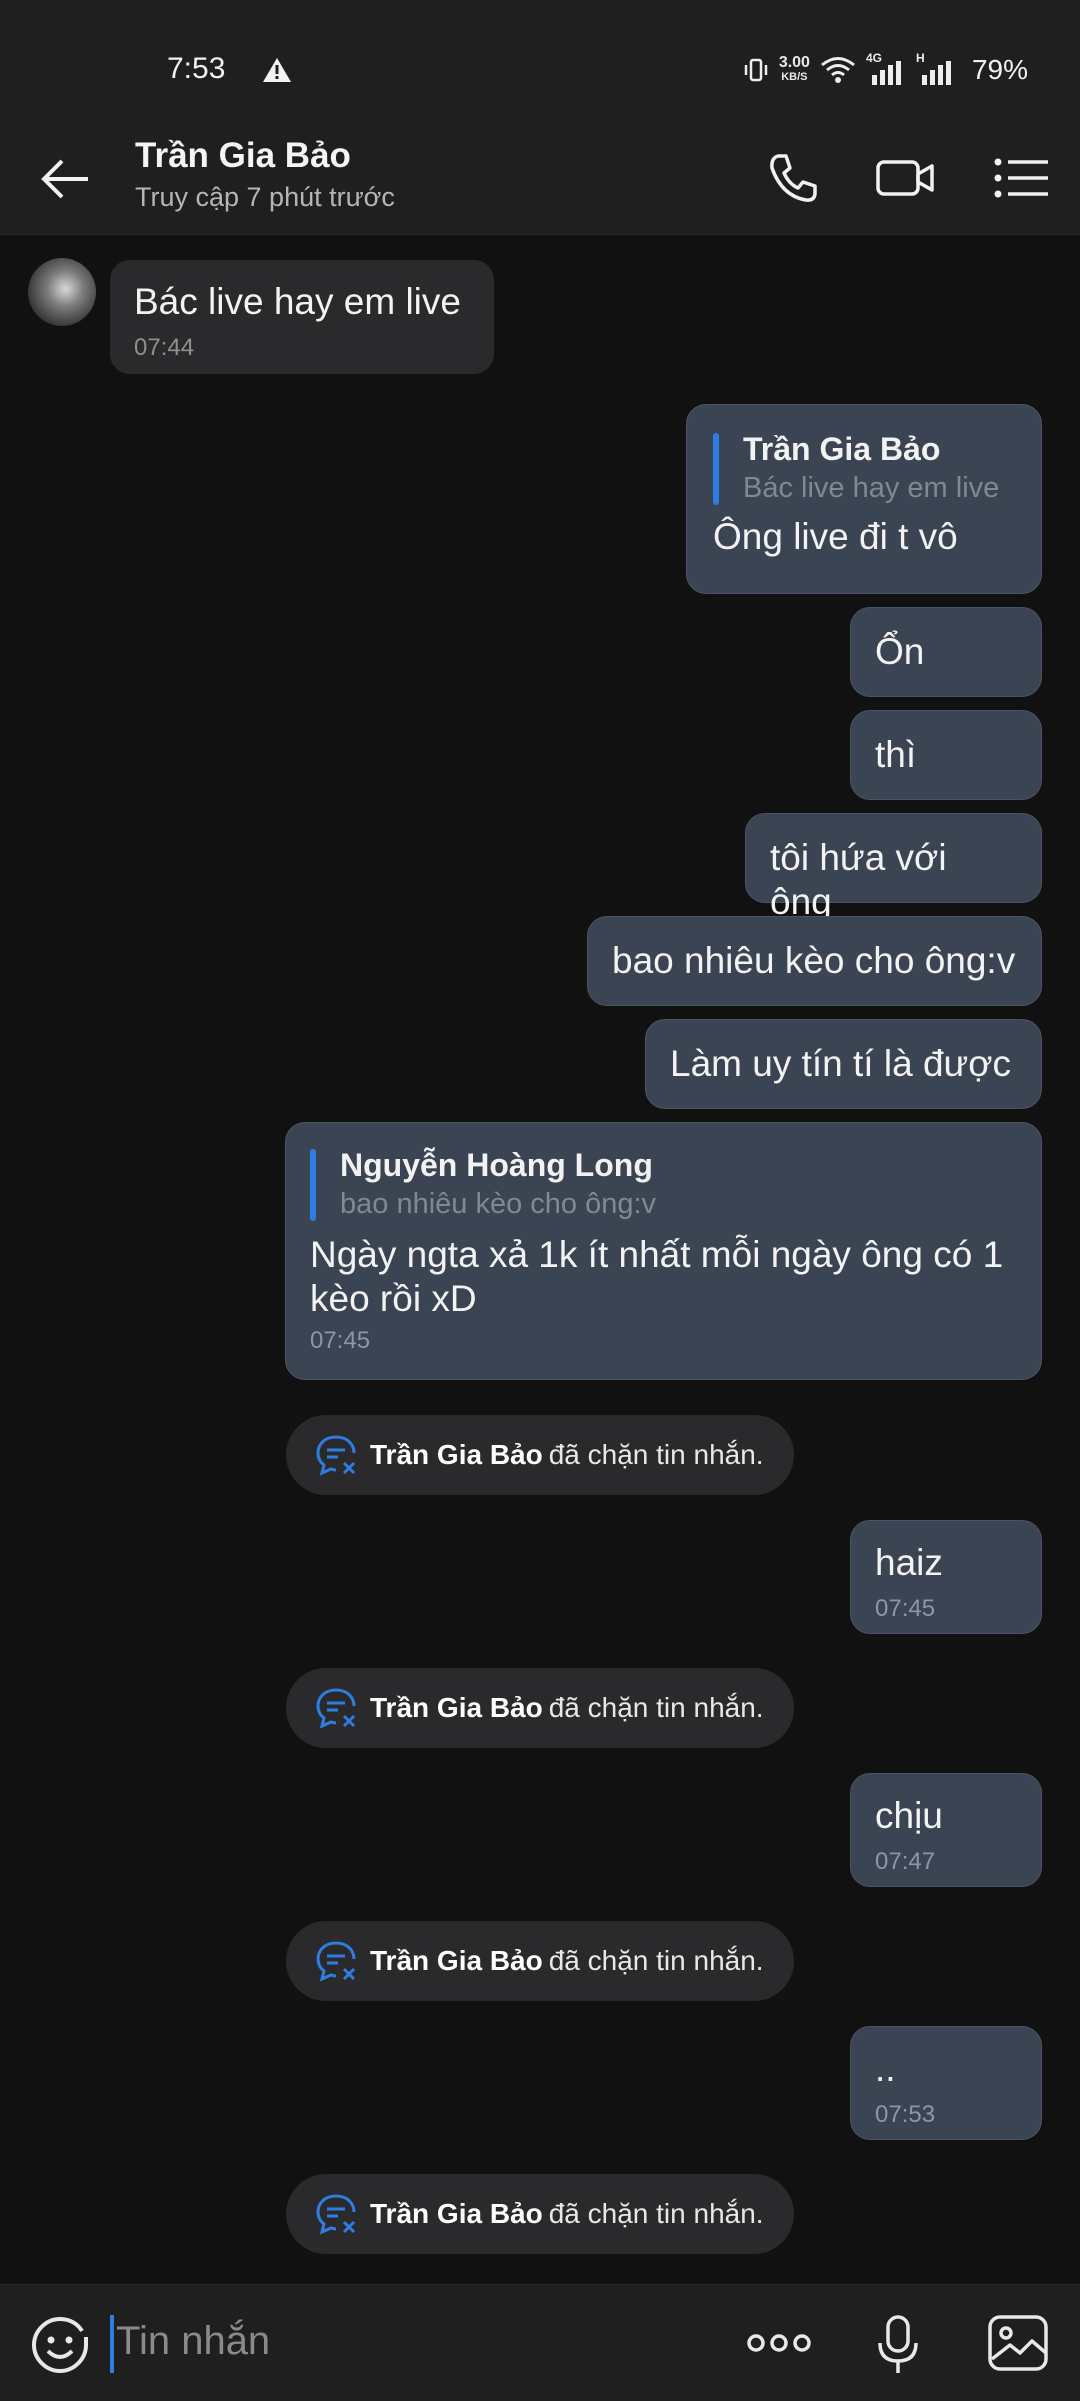 This screenshot has width=1080, height=2401. Describe the element at coordinates (1022, 178) in the screenshot. I see `menu-list-icon` at that location.